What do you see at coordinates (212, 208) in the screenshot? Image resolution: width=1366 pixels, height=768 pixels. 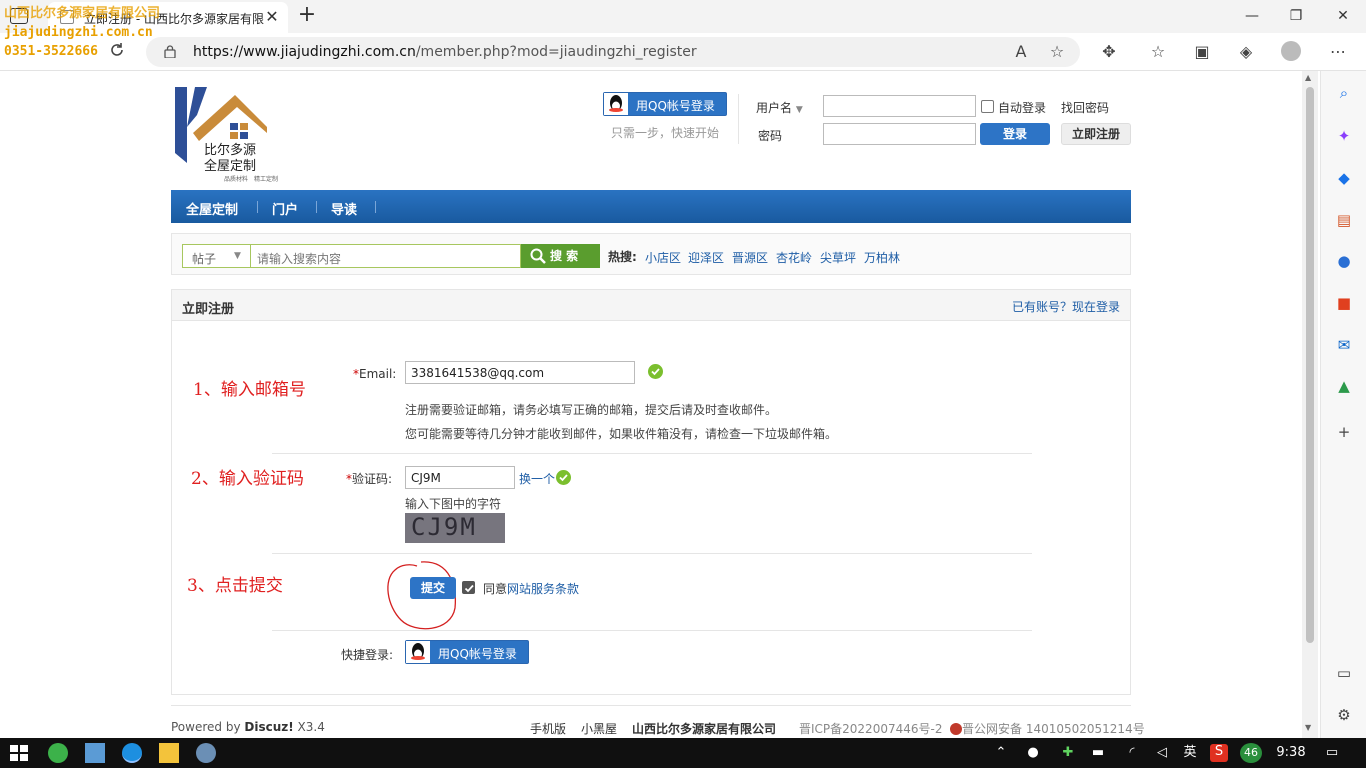 I see `nav-item-custom: 全屋定制` at bounding box center [212, 208].